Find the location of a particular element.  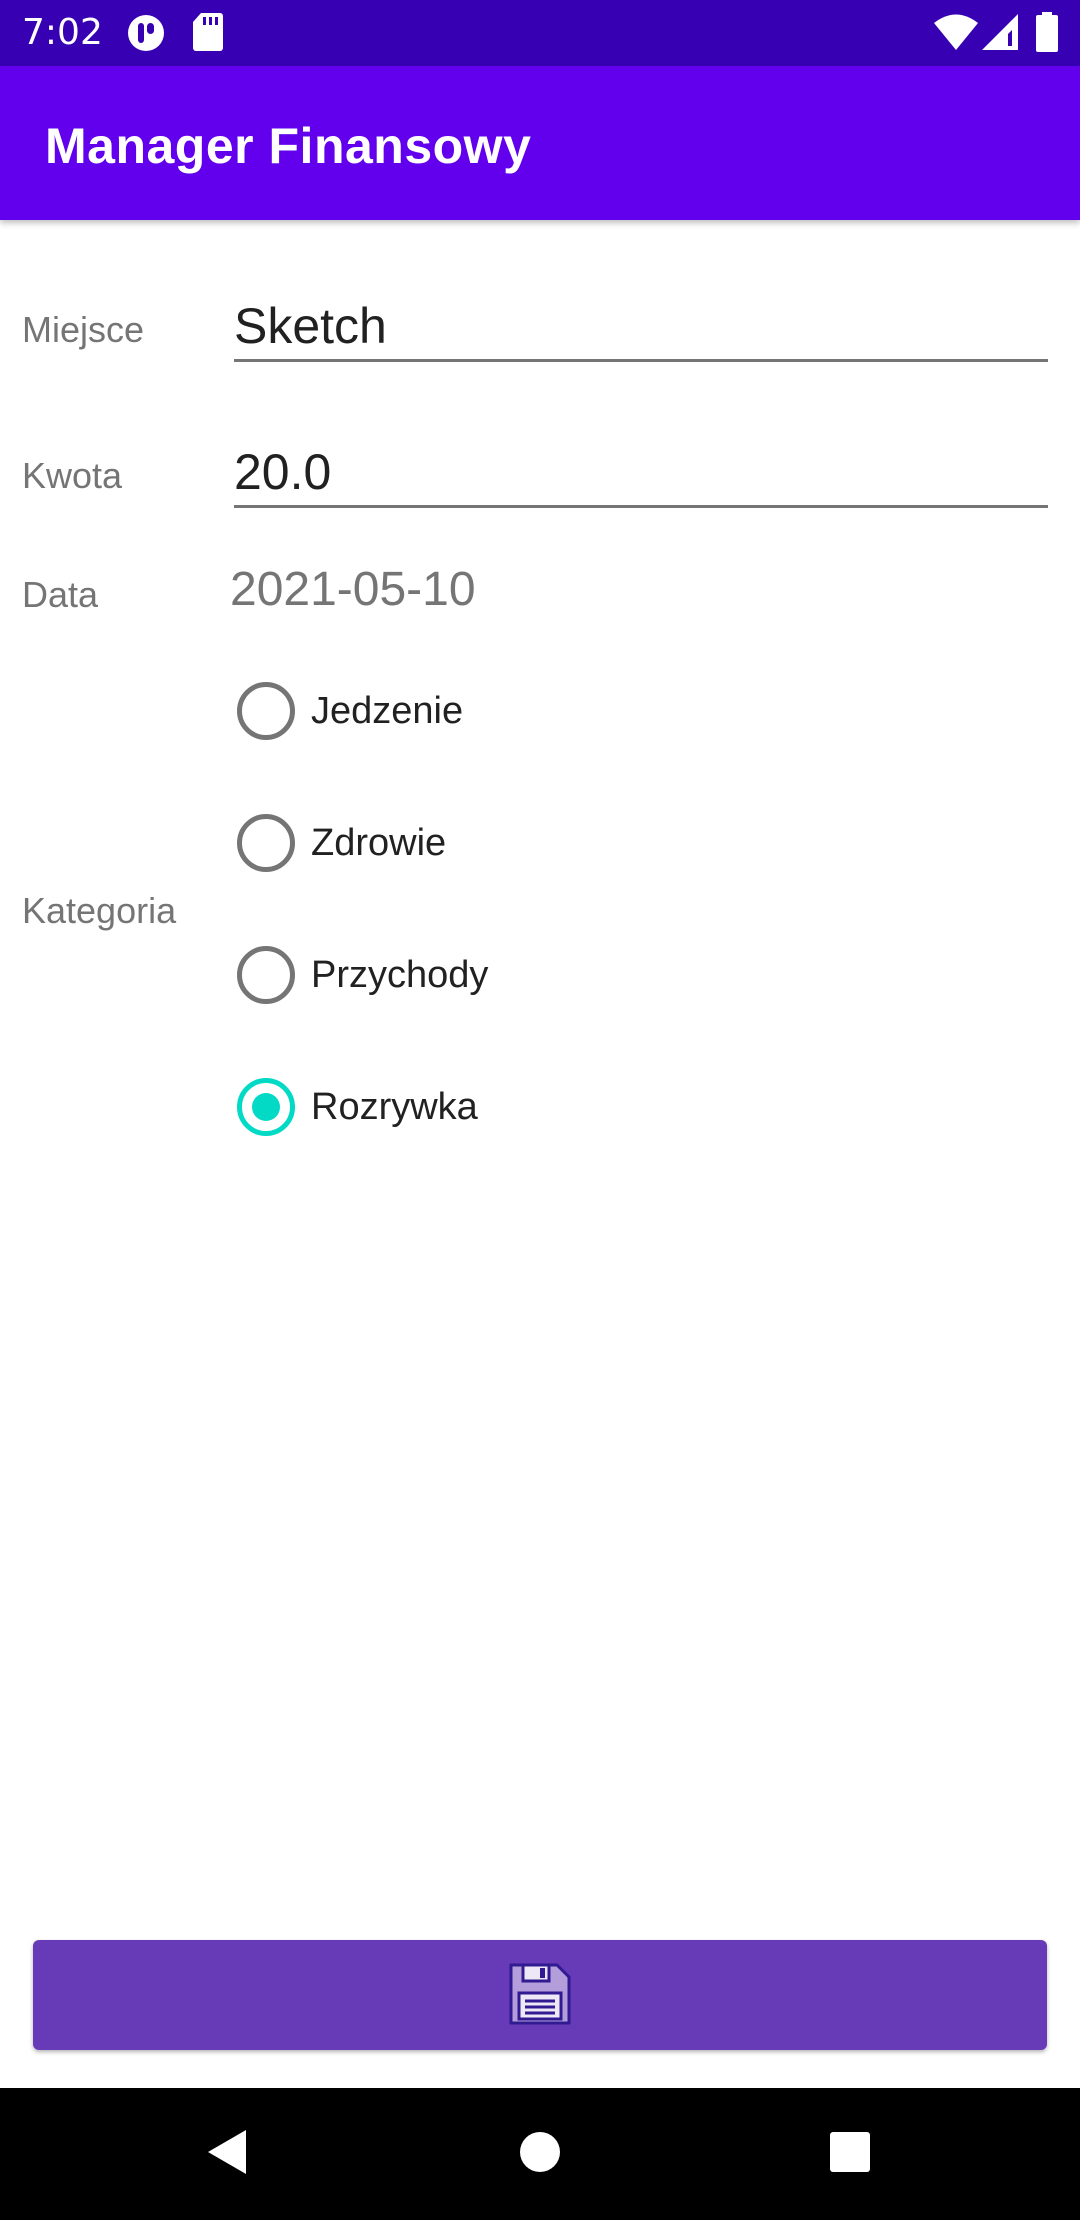

app-notification-icon is located at coordinates (146, 35).